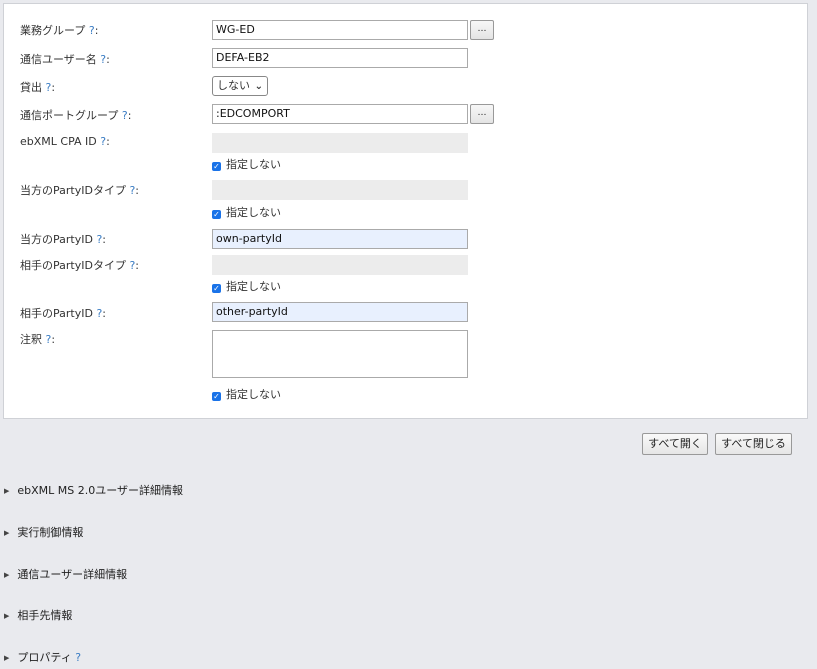  I want to click on other-partyid-help-link: ?, so click(99, 313).